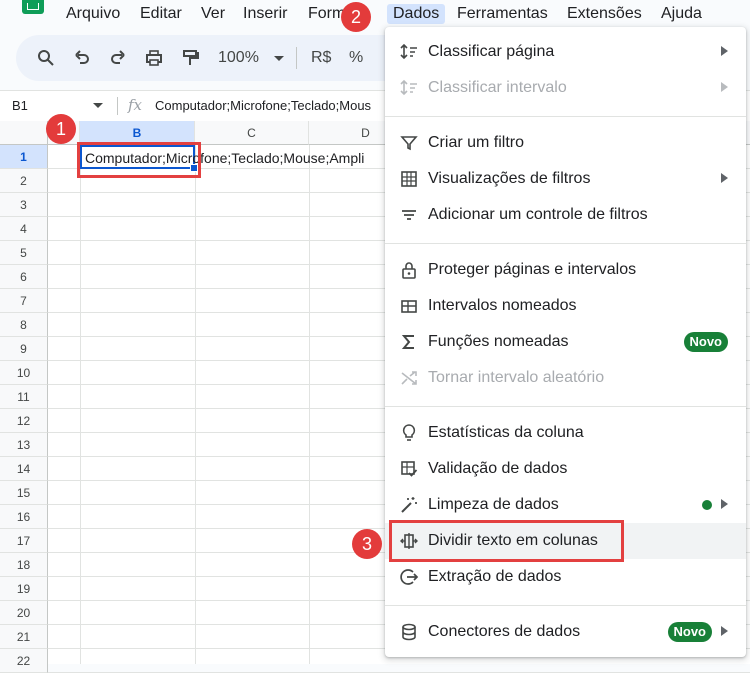  What do you see at coordinates (409, 179) in the screenshot?
I see `filter-view-icon` at bounding box center [409, 179].